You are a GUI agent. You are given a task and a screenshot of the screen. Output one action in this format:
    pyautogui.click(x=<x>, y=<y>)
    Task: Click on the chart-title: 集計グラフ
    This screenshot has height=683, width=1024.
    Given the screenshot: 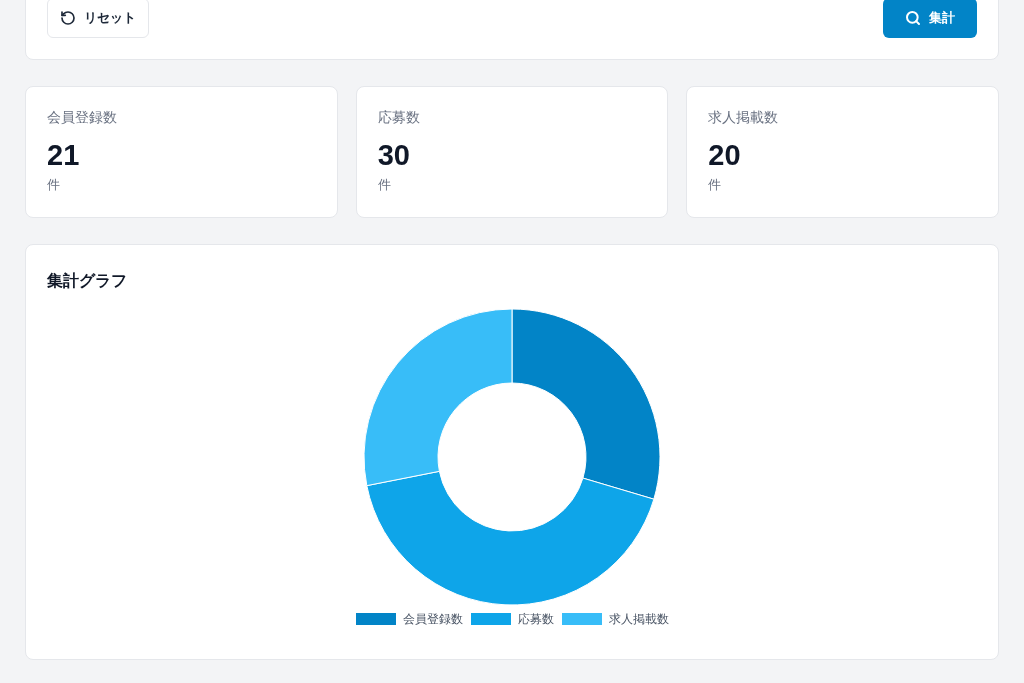 What is the action you would take?
    pyautogui.click(x=87, y=281)
    